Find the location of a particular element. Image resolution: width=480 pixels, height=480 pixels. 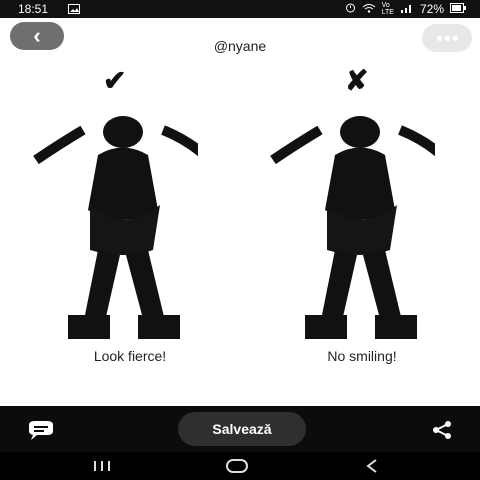

caption-right: No smiling! is located at coordinates (362, 356).